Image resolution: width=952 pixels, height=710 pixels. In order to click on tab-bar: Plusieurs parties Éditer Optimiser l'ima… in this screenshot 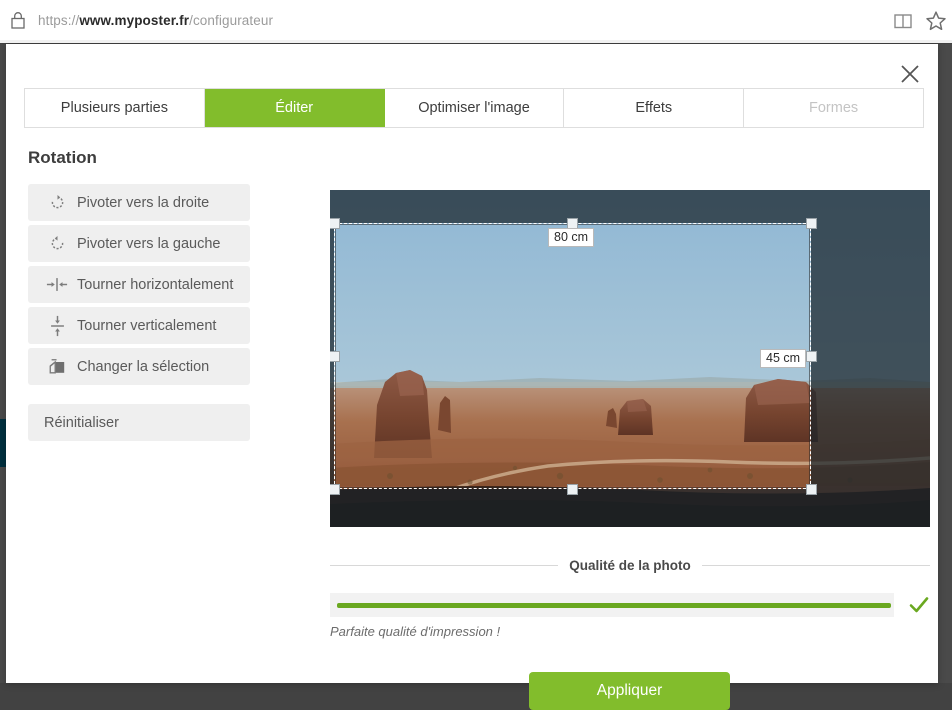, I will do `click(474, 108)`.